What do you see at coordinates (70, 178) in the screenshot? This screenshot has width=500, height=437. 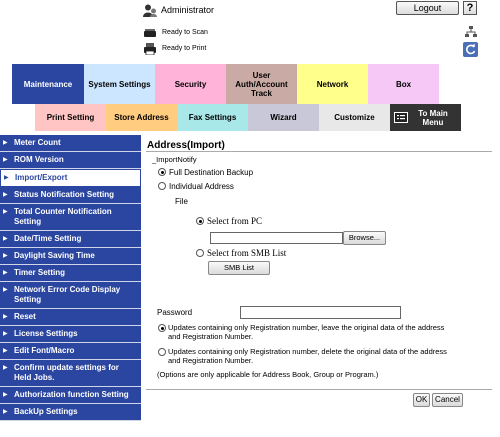 I see `sidebar-item-import-export: Import/Export` at bounding box center [70, 178].